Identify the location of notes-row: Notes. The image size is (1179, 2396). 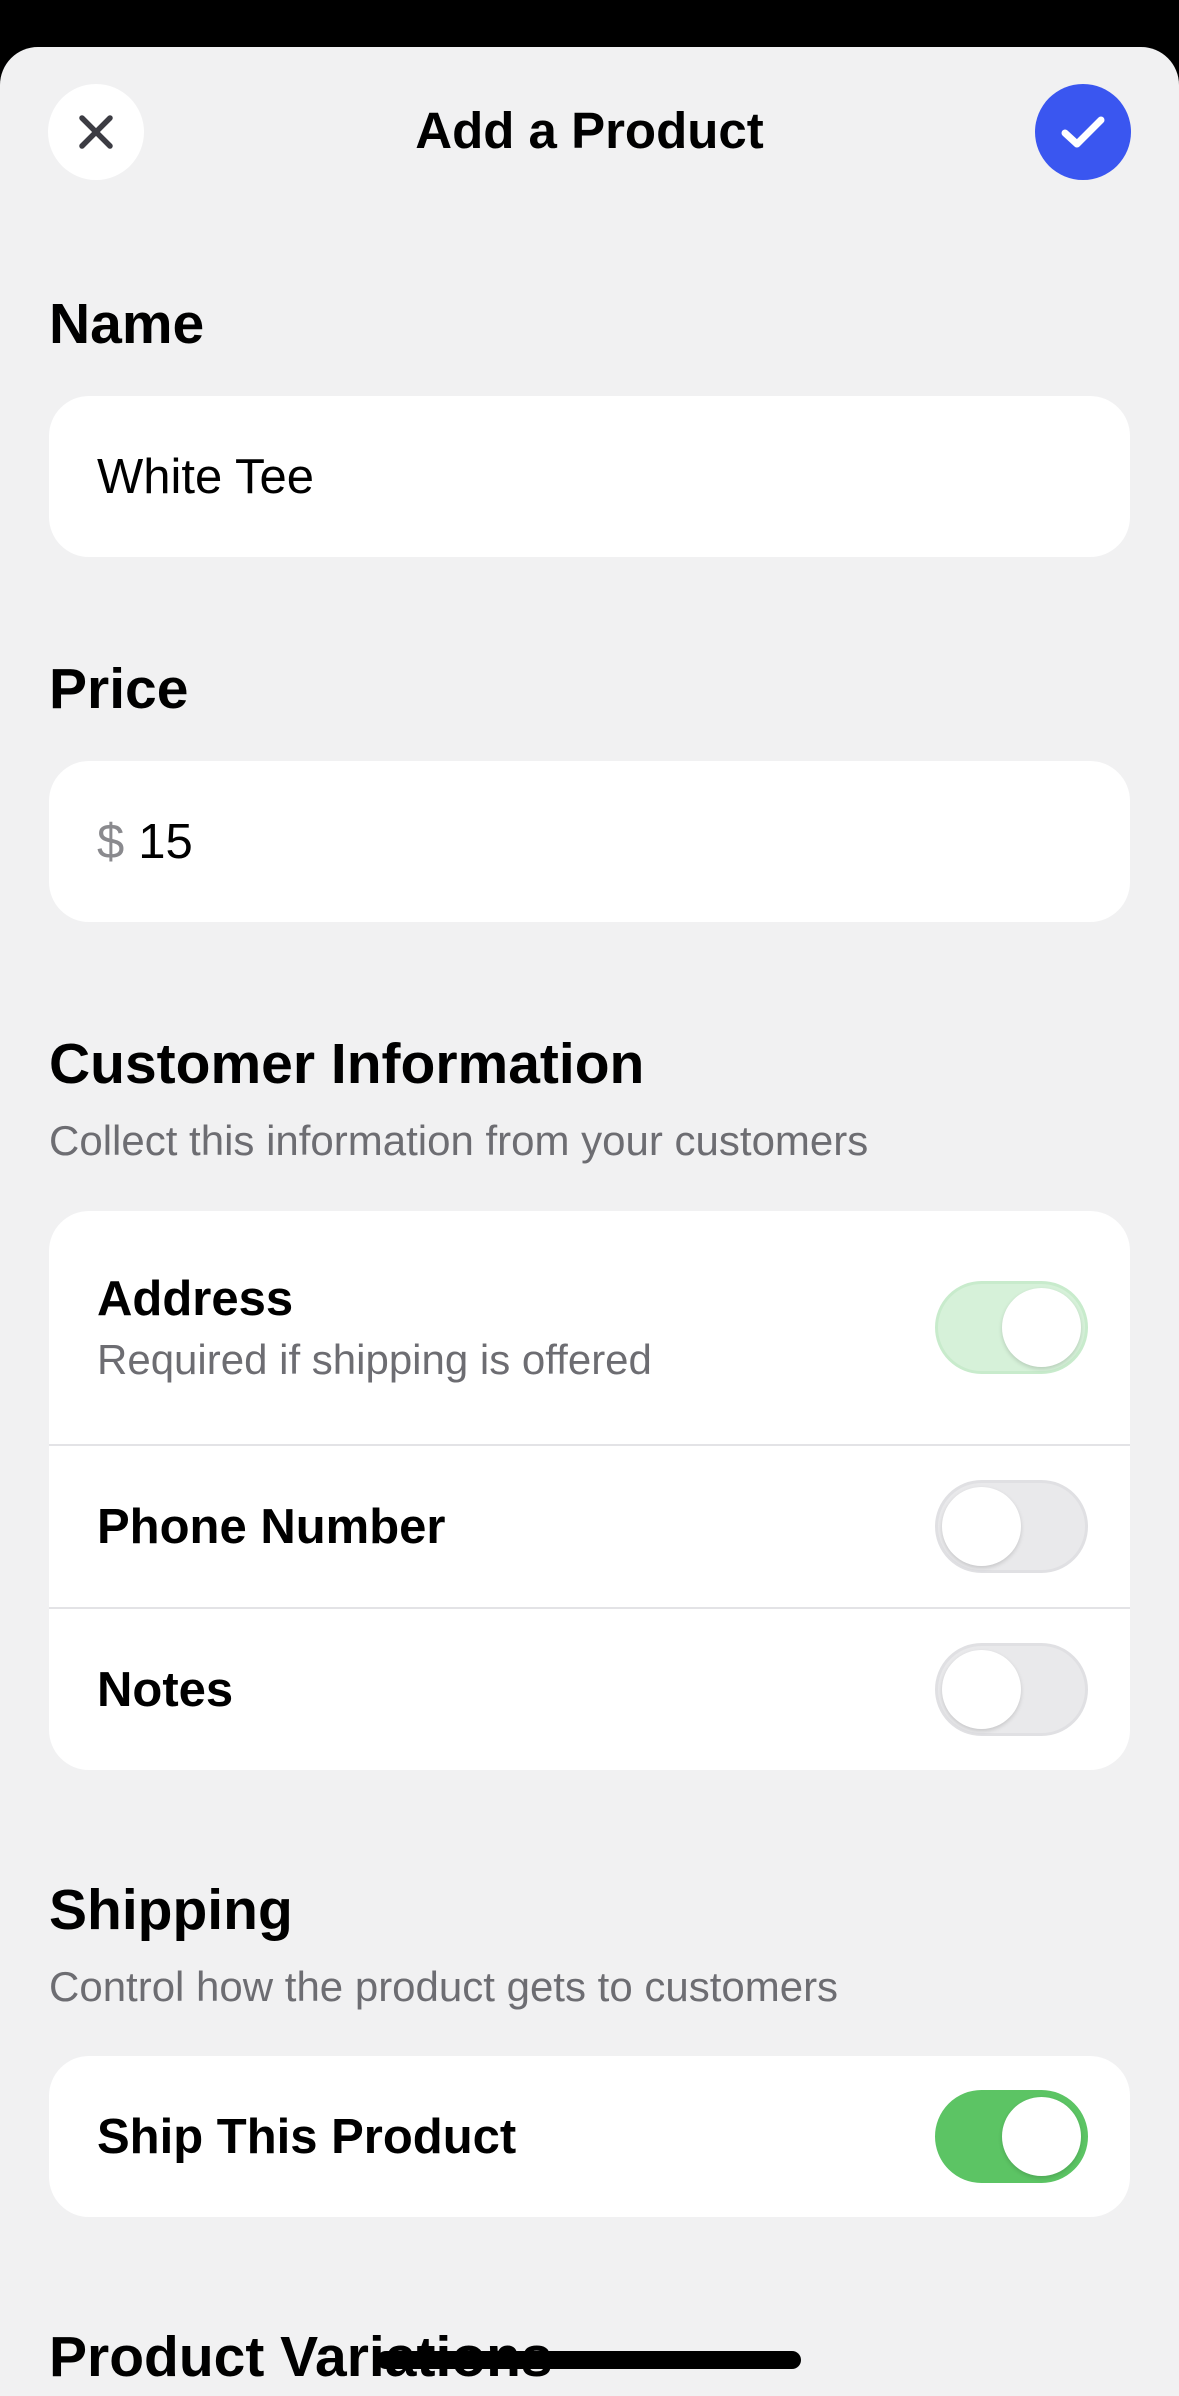
(589, 1688).